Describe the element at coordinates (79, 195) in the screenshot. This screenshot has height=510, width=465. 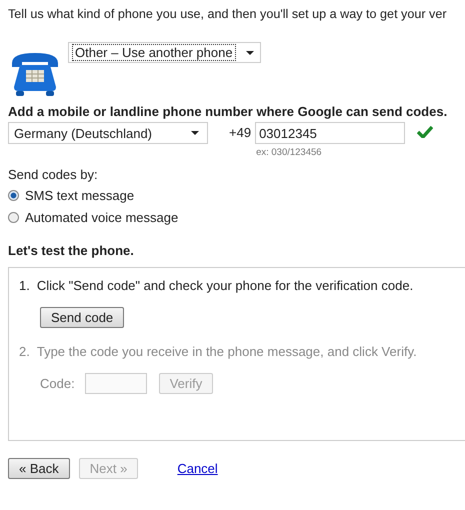
I see `radio-label: SMS text message` at that location.